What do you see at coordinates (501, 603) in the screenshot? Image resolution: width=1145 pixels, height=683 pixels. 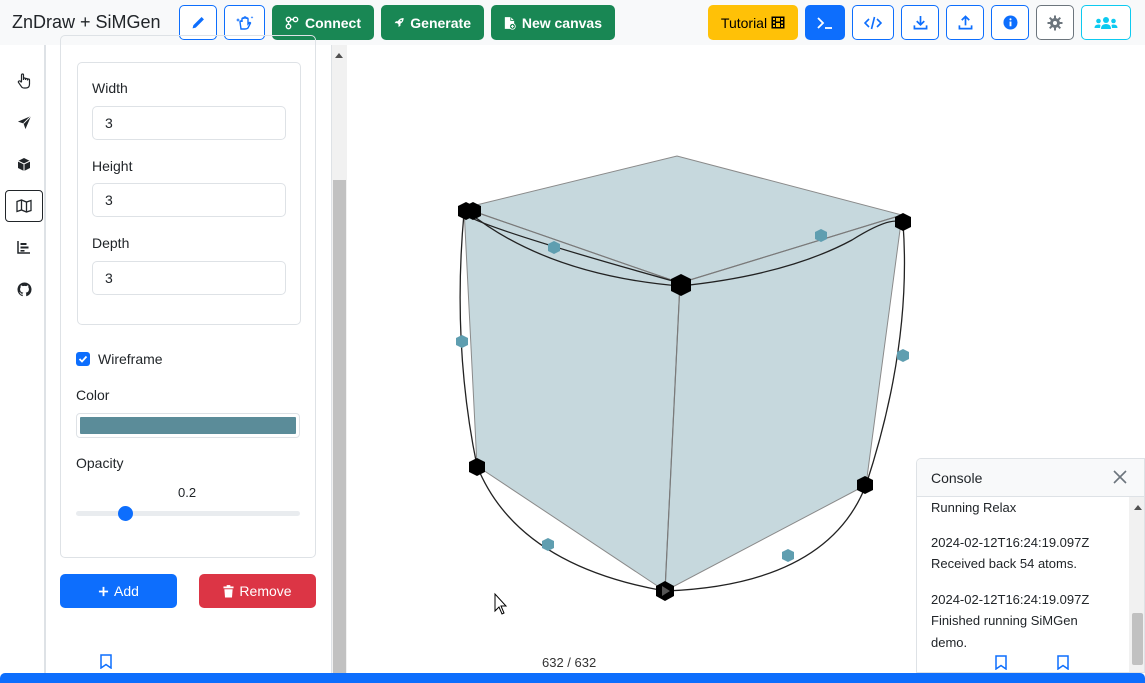 I see `mouse-cursor-icon` at bounding box center [501, 603].